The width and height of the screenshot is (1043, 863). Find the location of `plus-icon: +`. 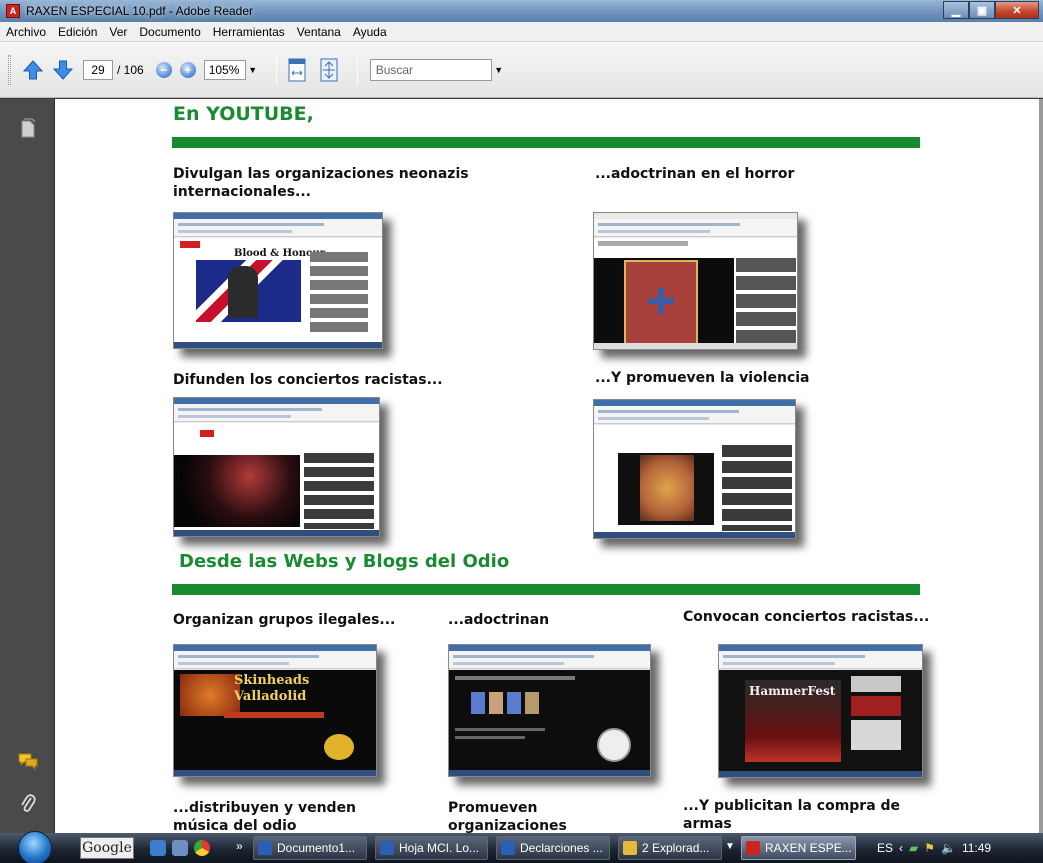

plus-icon: + is located at coordinates (188, 69).